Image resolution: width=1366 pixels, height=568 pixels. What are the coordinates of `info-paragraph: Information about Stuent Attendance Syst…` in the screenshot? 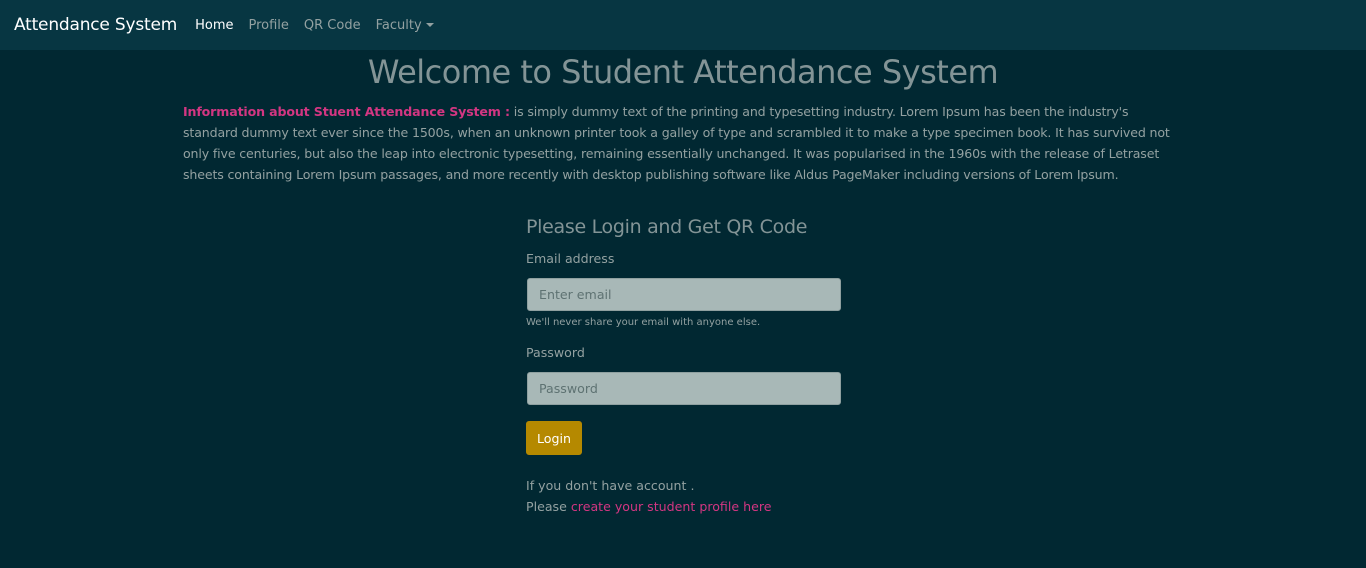 It's located at (683, 143).